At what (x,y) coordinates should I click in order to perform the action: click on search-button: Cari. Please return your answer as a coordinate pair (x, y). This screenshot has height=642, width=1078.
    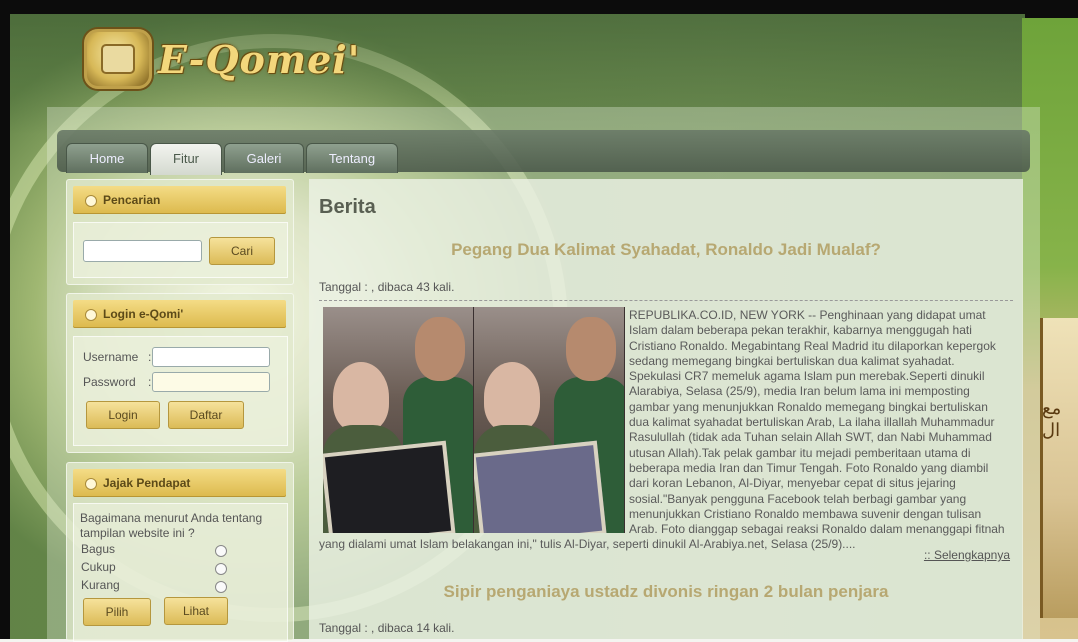
    Looking at the image, I should click on (242, 251).